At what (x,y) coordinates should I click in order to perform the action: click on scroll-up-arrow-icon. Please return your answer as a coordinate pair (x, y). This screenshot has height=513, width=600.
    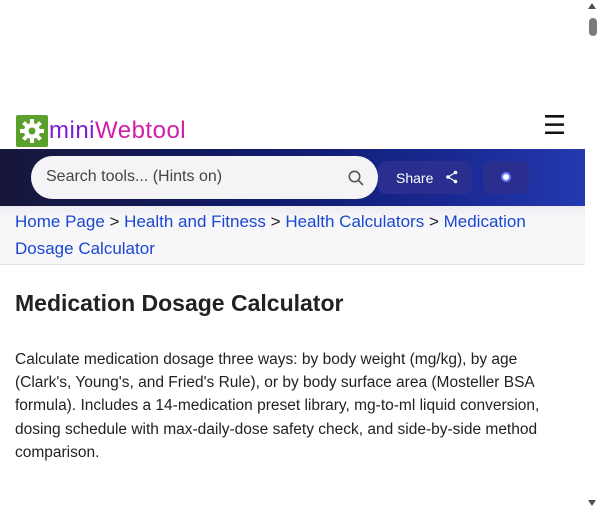
    Looking at the image, I should click on (592, 6).